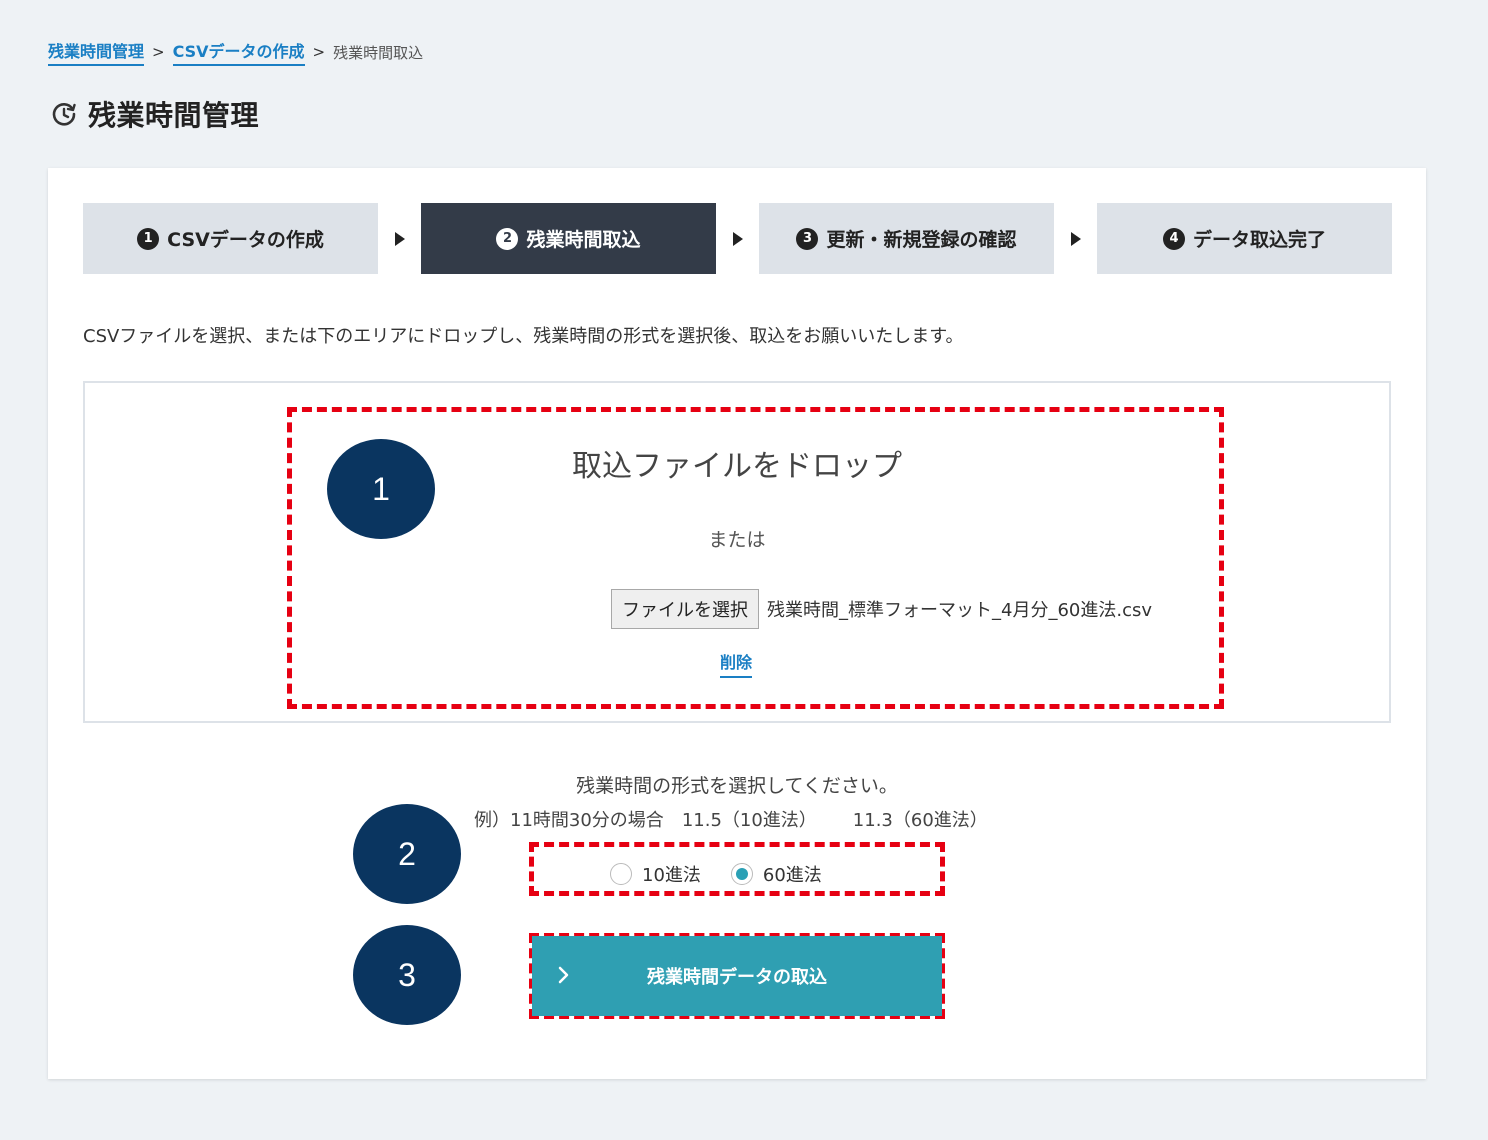 The width and height of the screenshot is (1488, 1140). Describe the element at coordinates (407, 975) in the screenshot. I see `step-badge-3: 3` at that location.